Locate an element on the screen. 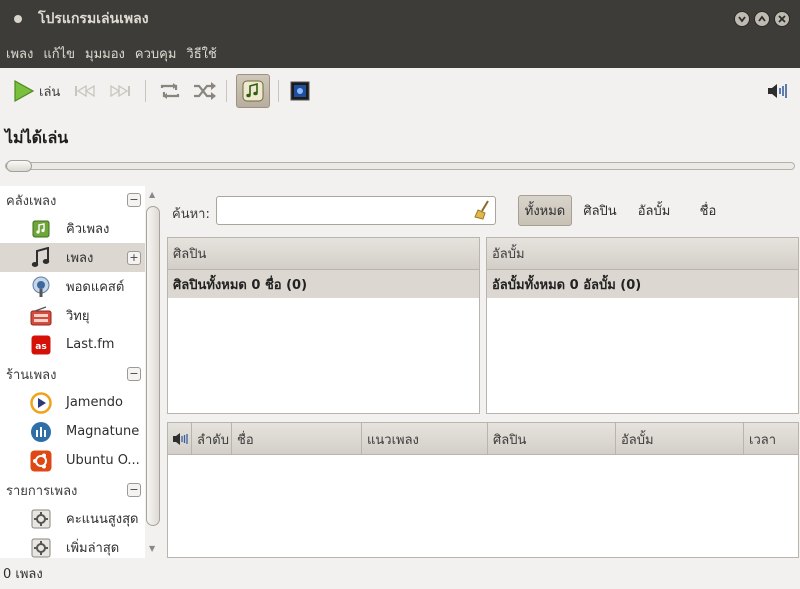 This screenshot has width=800, height=589. menu-music: เพลง is located at coordinates (19, 53).